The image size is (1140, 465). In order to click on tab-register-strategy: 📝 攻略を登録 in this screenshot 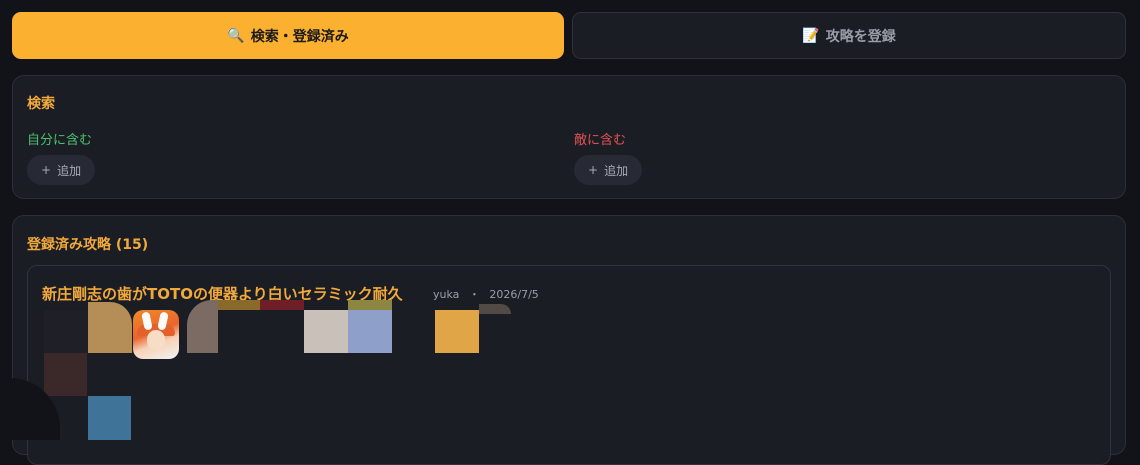, I will do `click(849, 35)`.